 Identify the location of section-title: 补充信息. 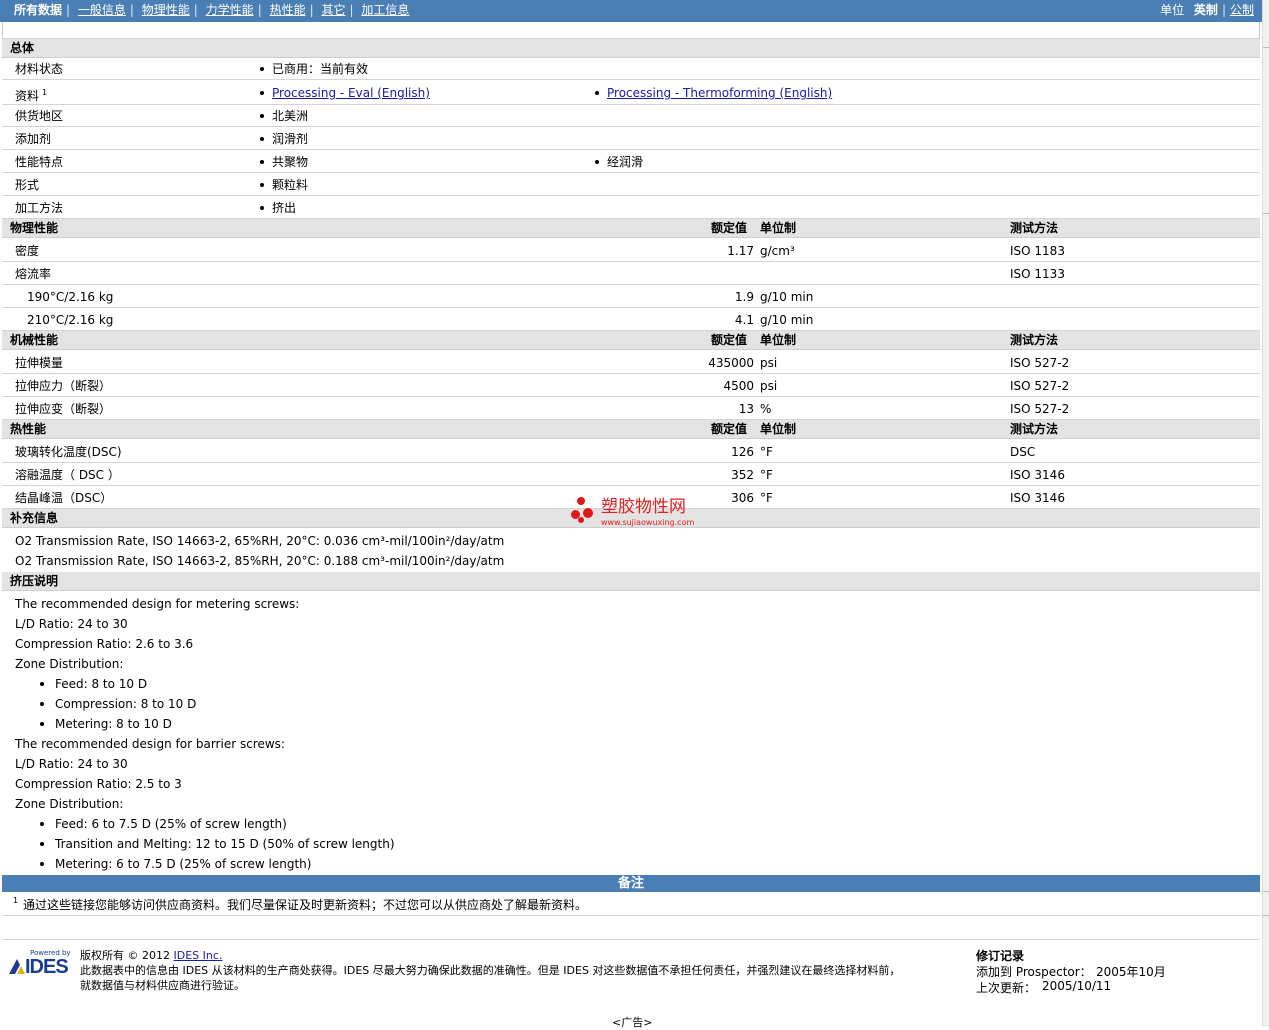
(34, 518).